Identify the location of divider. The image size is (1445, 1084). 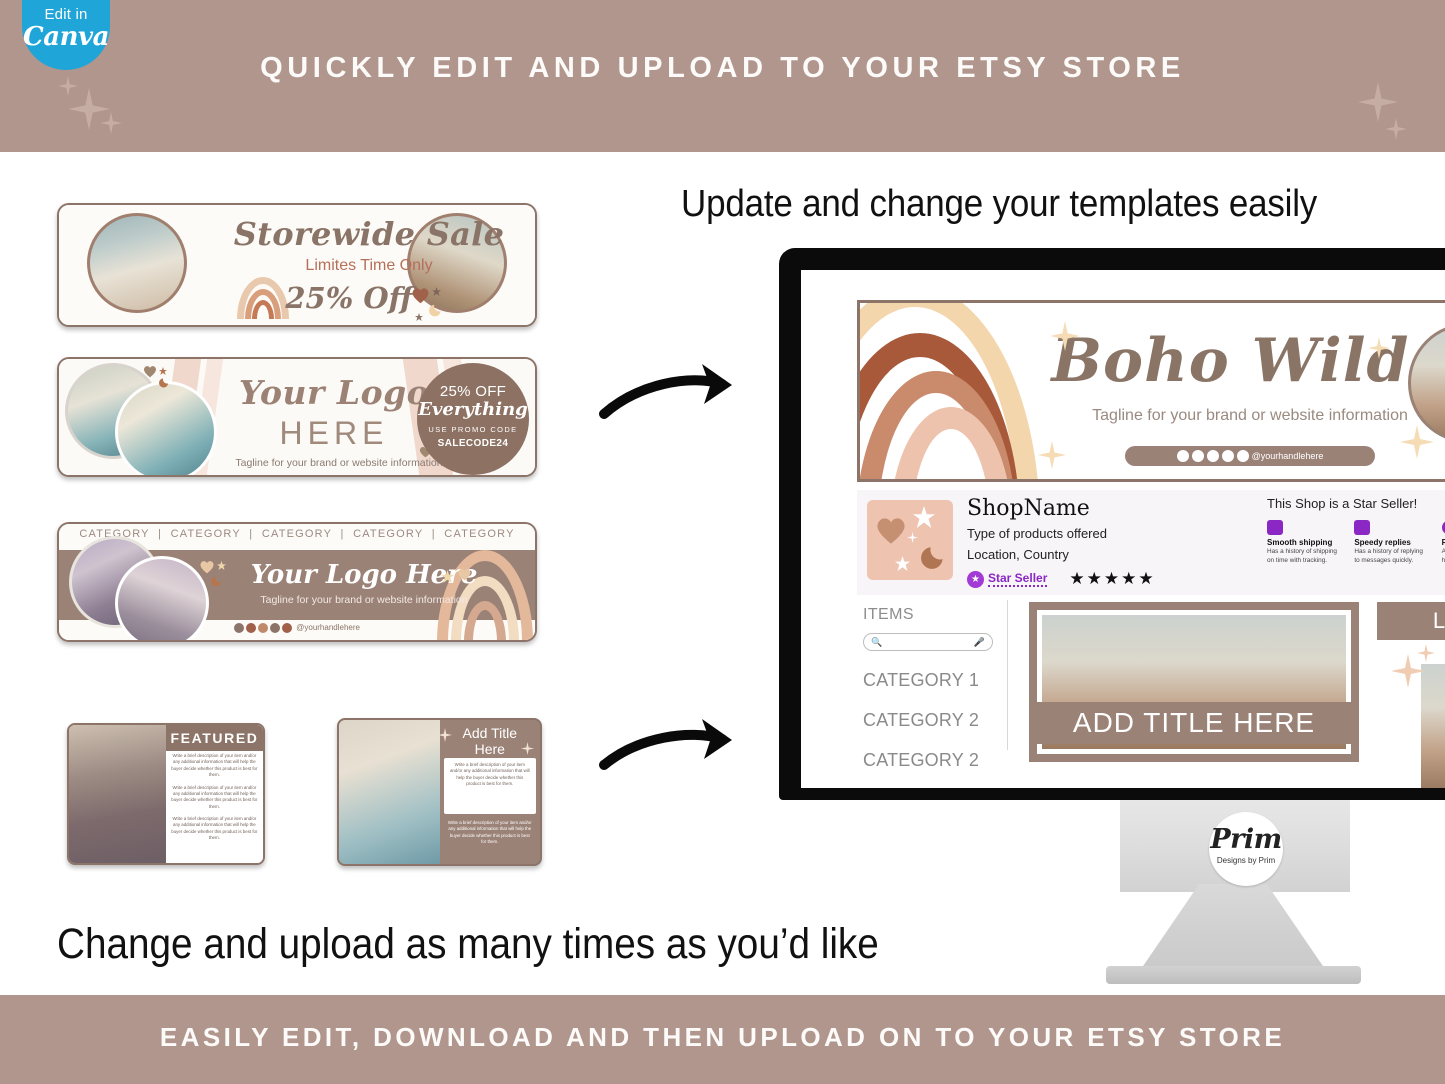
(1007, 675).